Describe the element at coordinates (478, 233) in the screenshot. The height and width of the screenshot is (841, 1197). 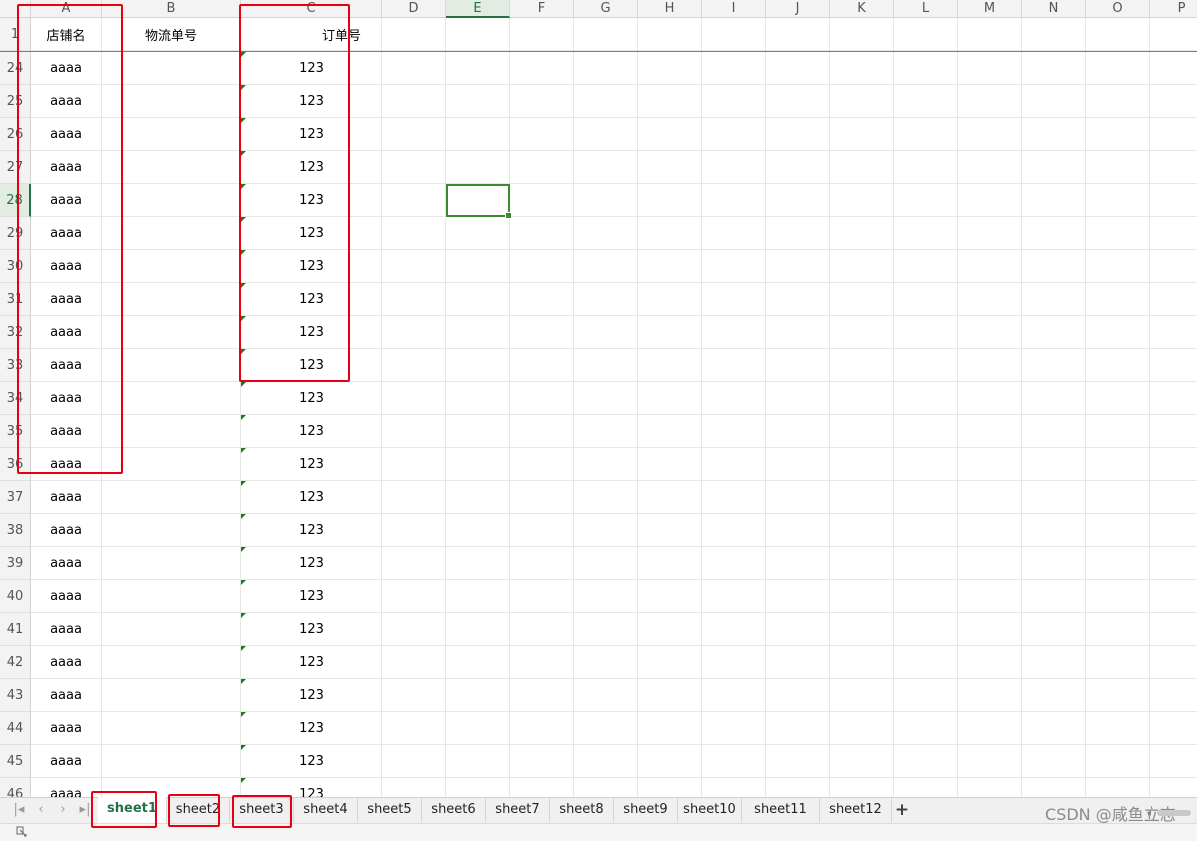
I see `cell-e29` at that location.